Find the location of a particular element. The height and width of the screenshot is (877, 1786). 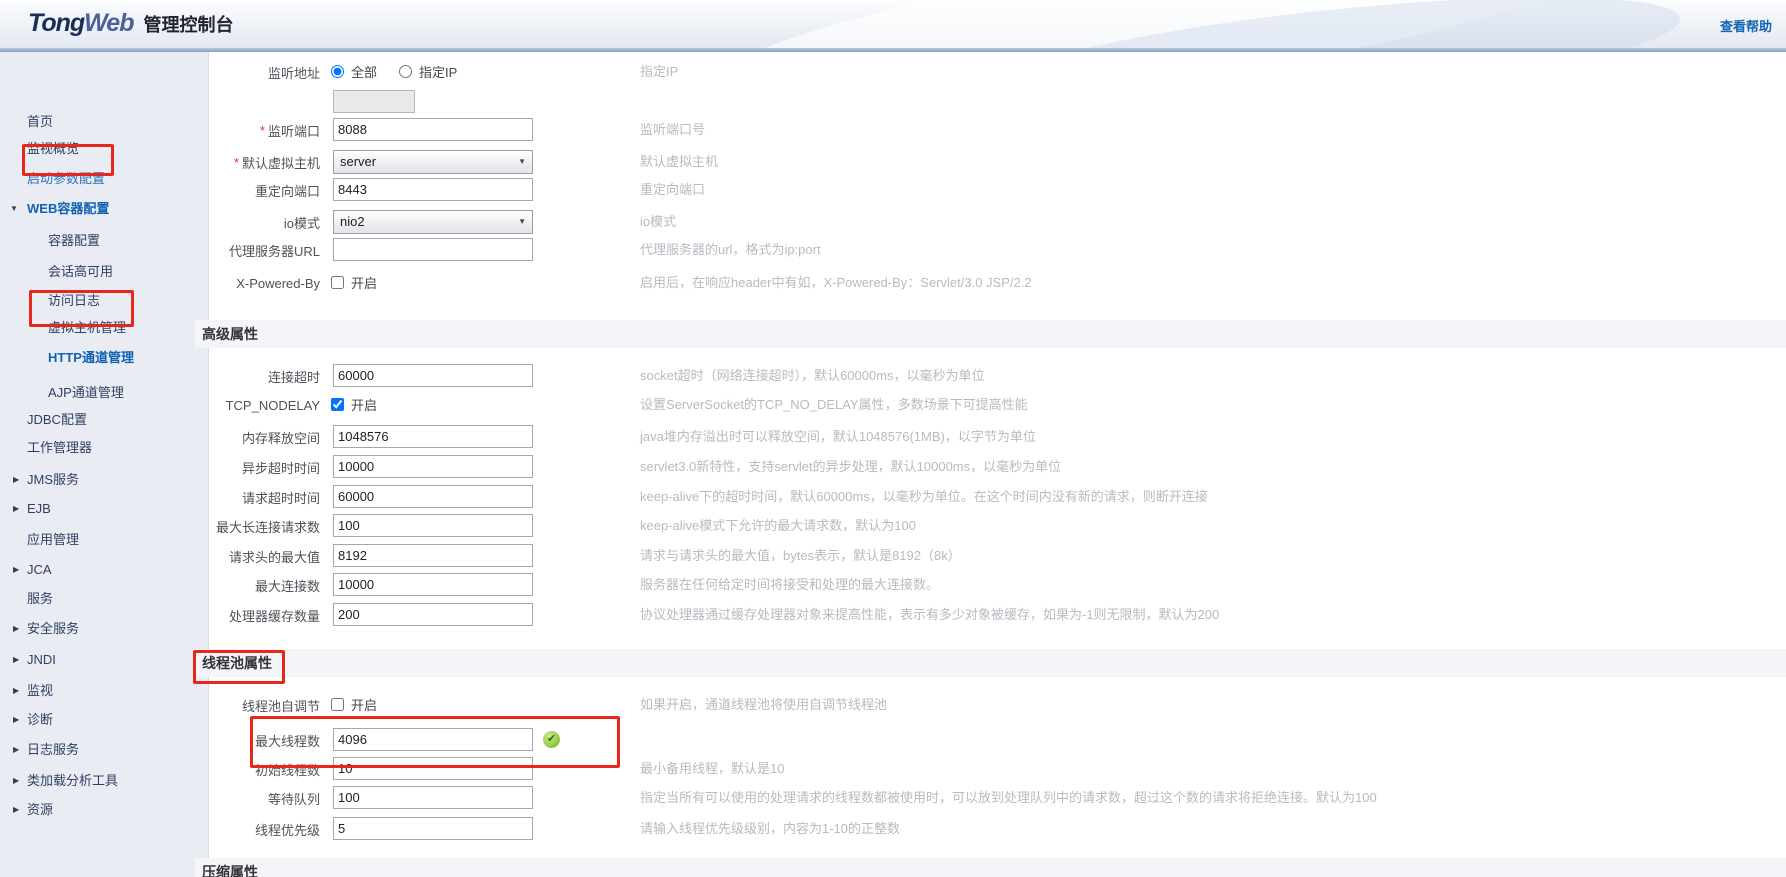

pool-auto-adjust-checkbox is located at coordinates (337, 704).